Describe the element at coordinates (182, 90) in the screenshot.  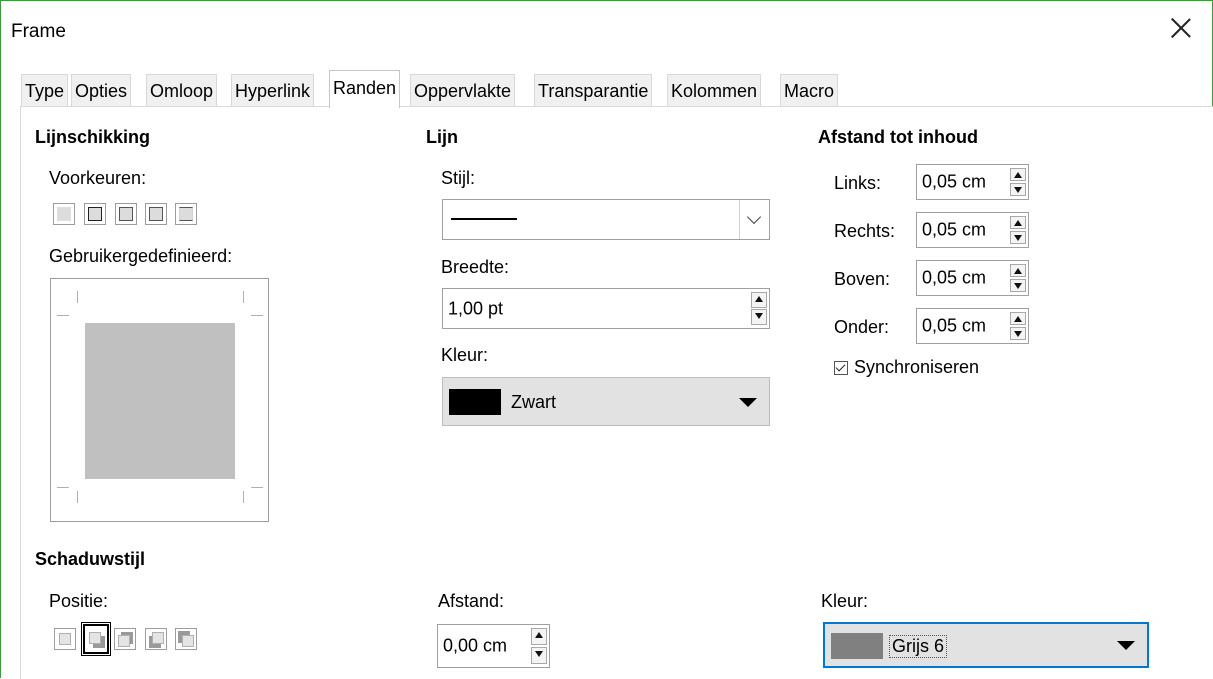
I see `tab-omloop: Omloop` at that location.